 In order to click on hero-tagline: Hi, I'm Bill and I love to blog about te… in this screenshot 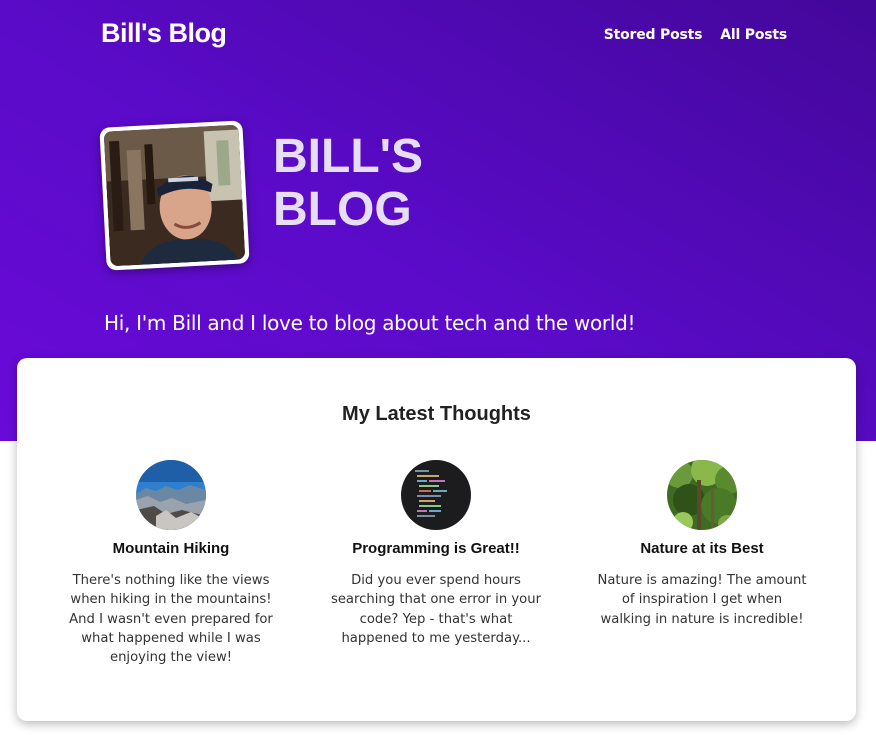, I will do `click(370, 323)`.